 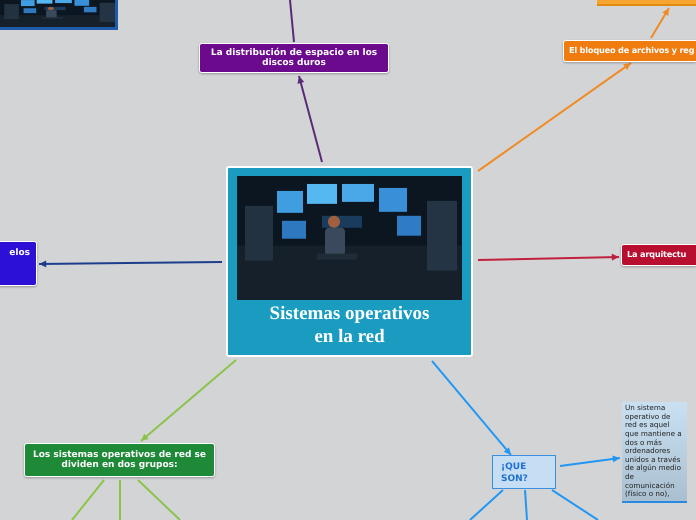 What do you see at coordinates (658, 255) in the screenshot?
I see `topic-node: La arquitectu` at bounding box center [658, 255].